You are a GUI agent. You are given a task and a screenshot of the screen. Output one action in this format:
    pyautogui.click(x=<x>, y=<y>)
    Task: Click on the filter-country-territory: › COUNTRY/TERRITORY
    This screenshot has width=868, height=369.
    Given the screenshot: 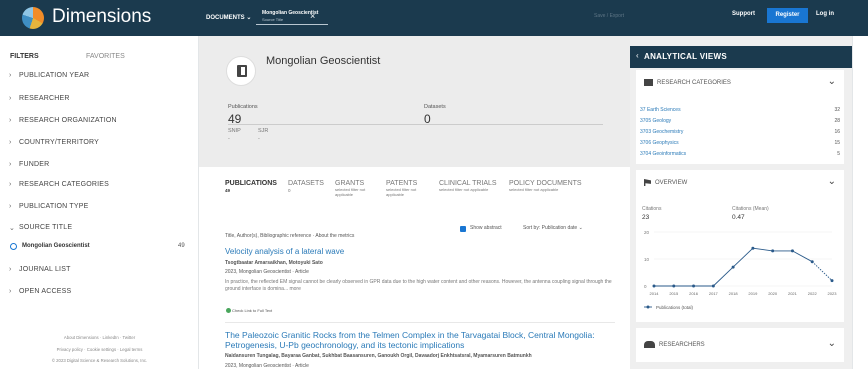 What is the action you would take?
    pyautogui.click(x=54, y=142)
    